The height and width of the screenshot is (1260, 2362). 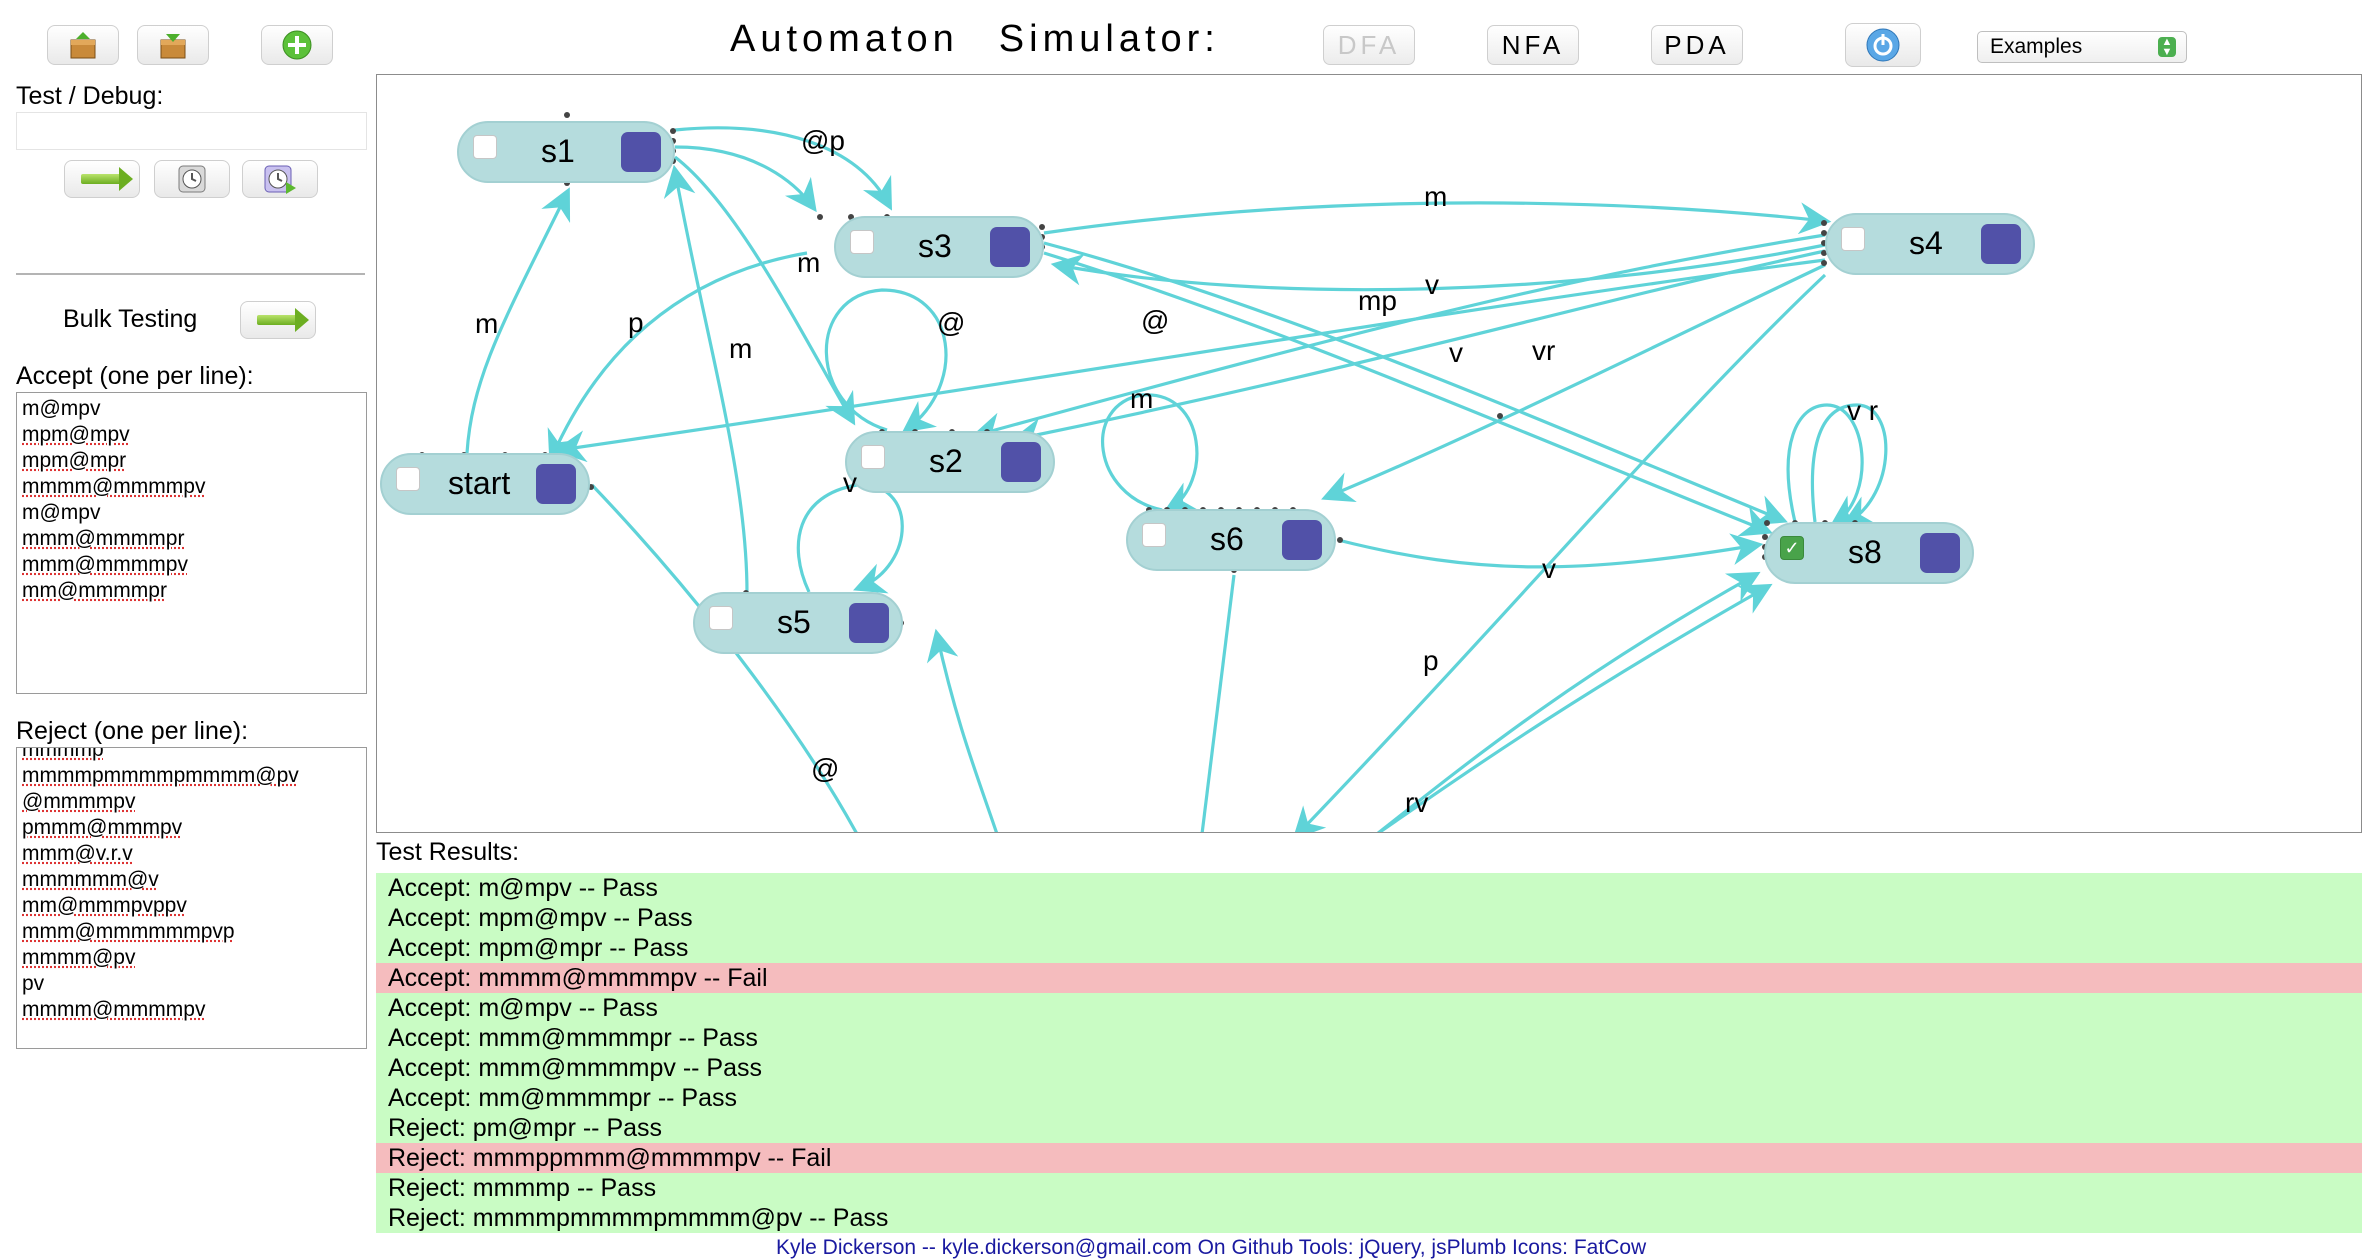 I want to click on reject-line: mmm@mmmmmmpvp, so click(x=128, y=931).